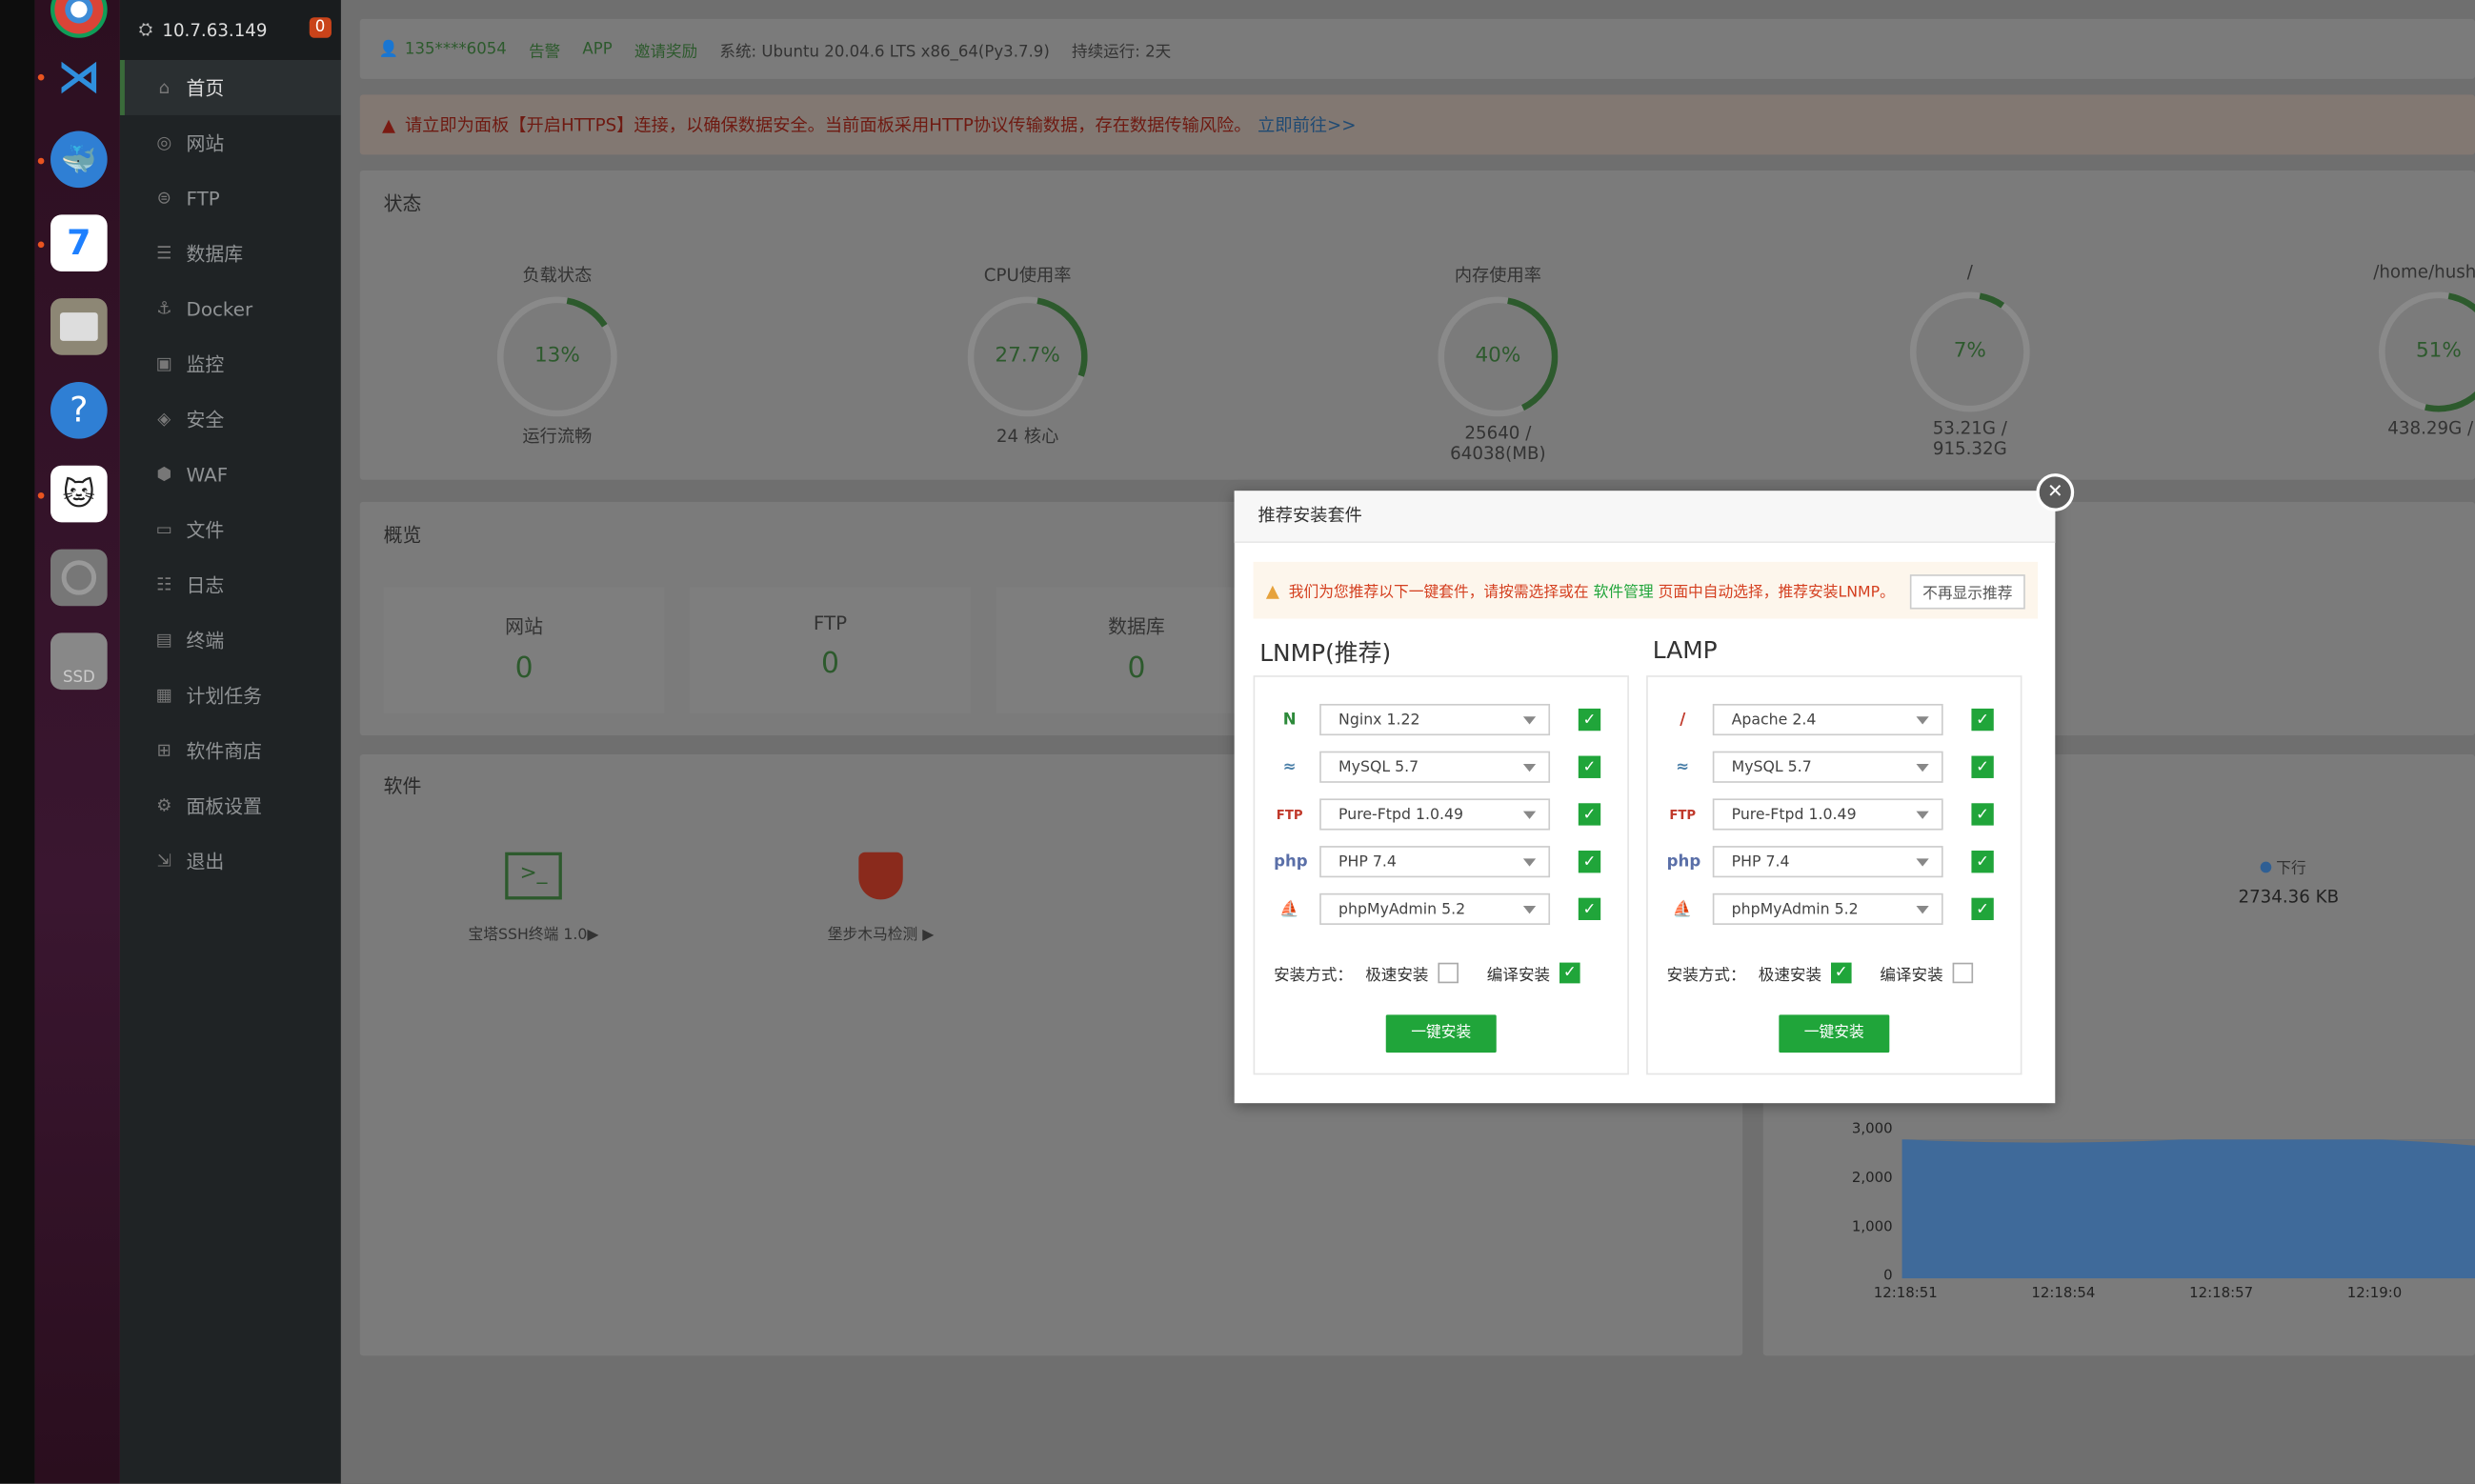  What do you see at coordinates (79, 19) in the screenshot?
I see `chrome-icon` at bounding box center [79, 19].